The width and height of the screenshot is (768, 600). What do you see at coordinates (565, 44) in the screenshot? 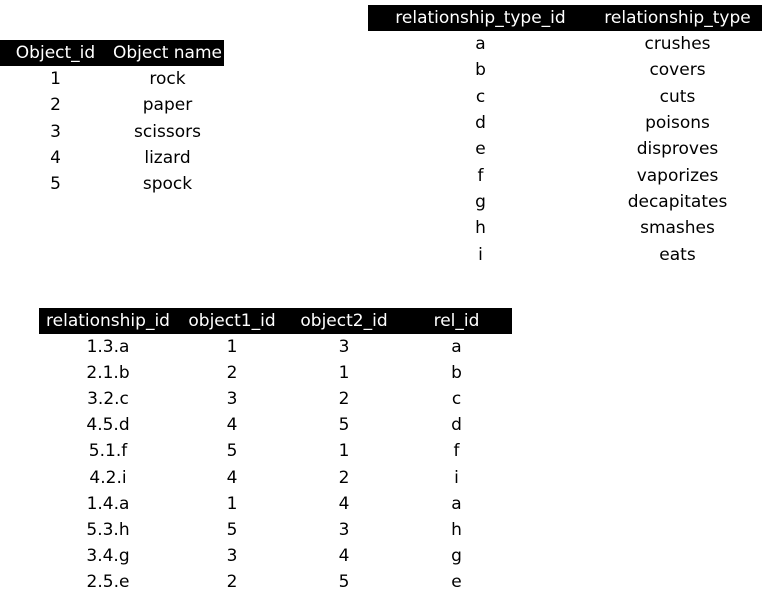
I see `table-row: a crushes` at bounding box center [565, 44].